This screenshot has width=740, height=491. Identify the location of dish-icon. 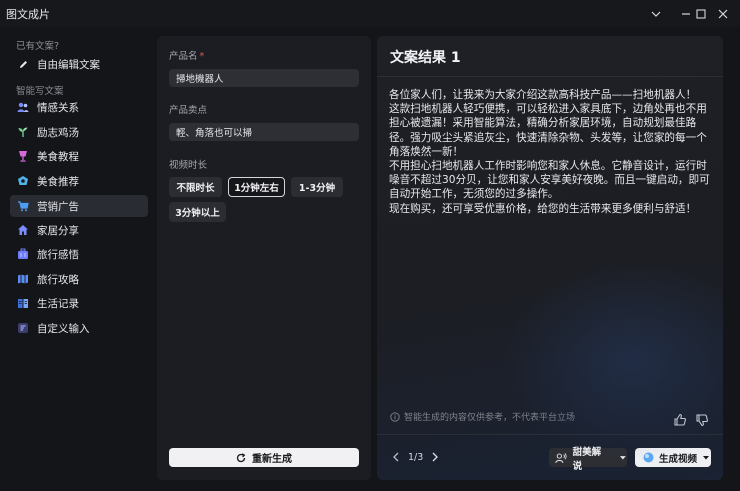
(23, 181).